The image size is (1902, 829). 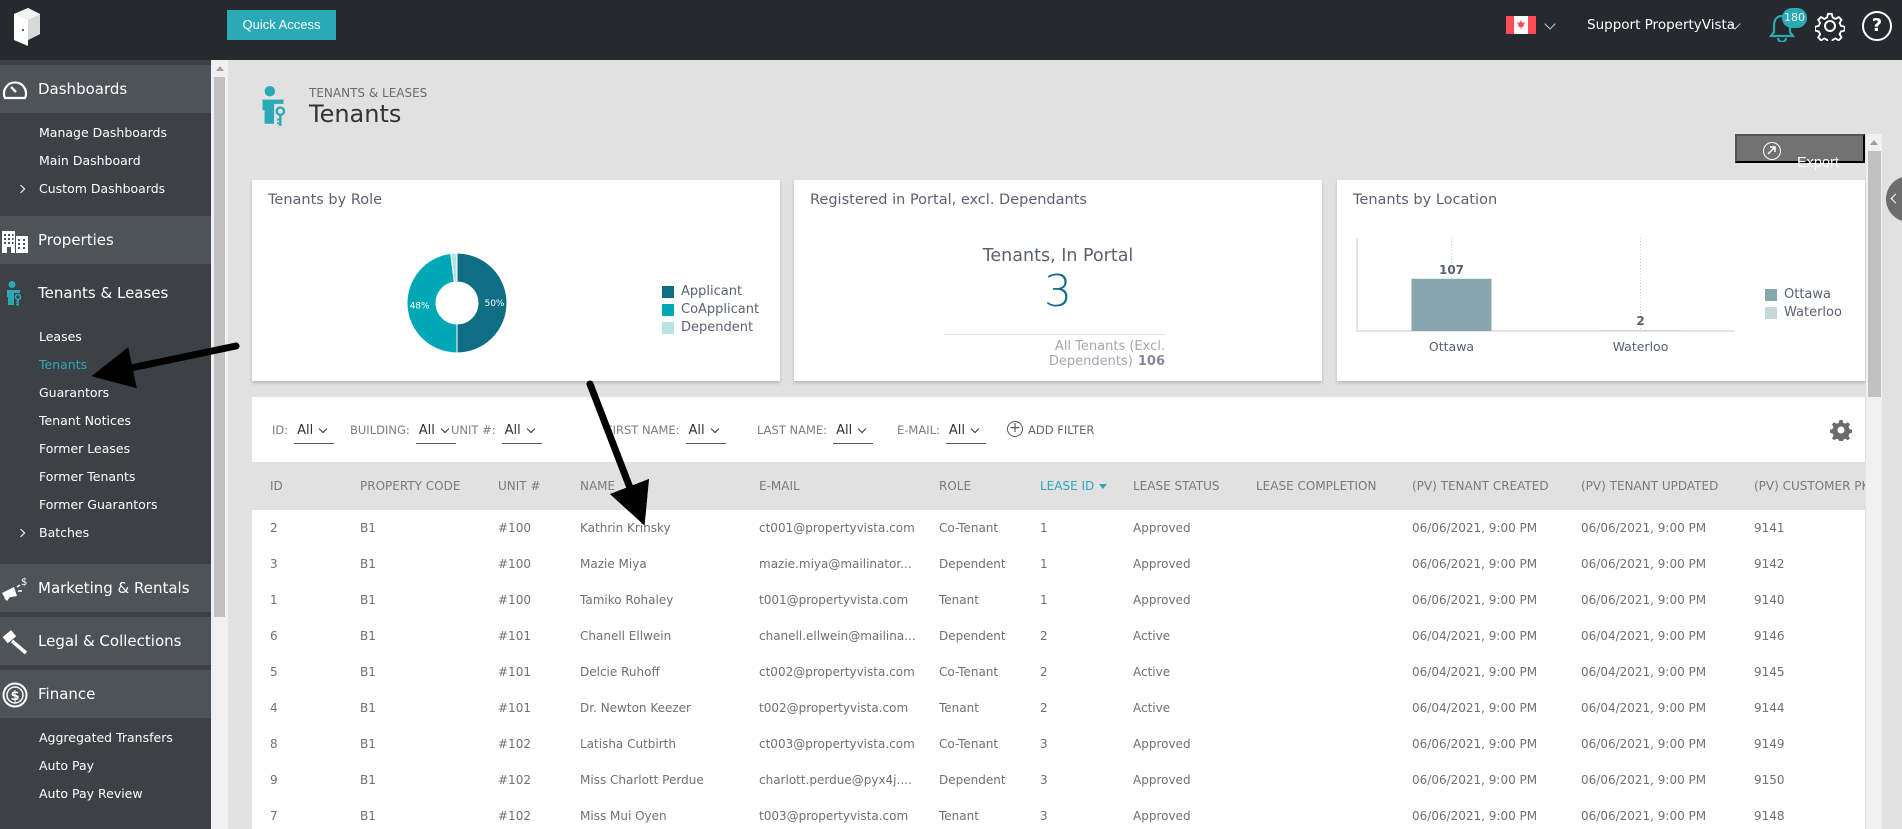 I want to click on sidebar-item-main-dashboard: Main Dashboard, so click(x=105, y=161).